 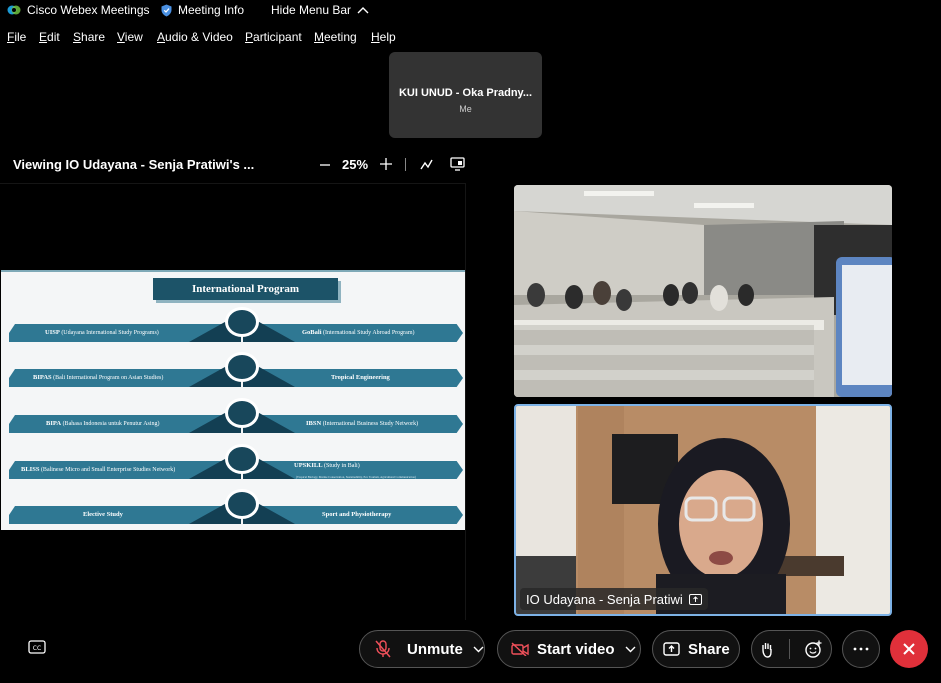 I want to click on close-icon, so click(x=909, y=649).